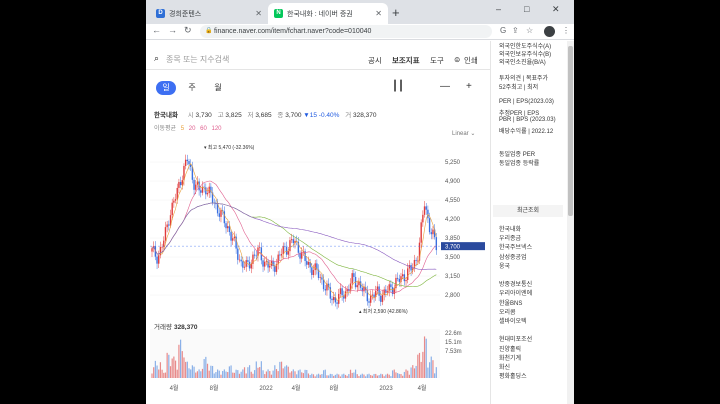 The height and width of the screenshot is (404, 720). I want to click on y-tick-label: 4,900, so click(453, 182).